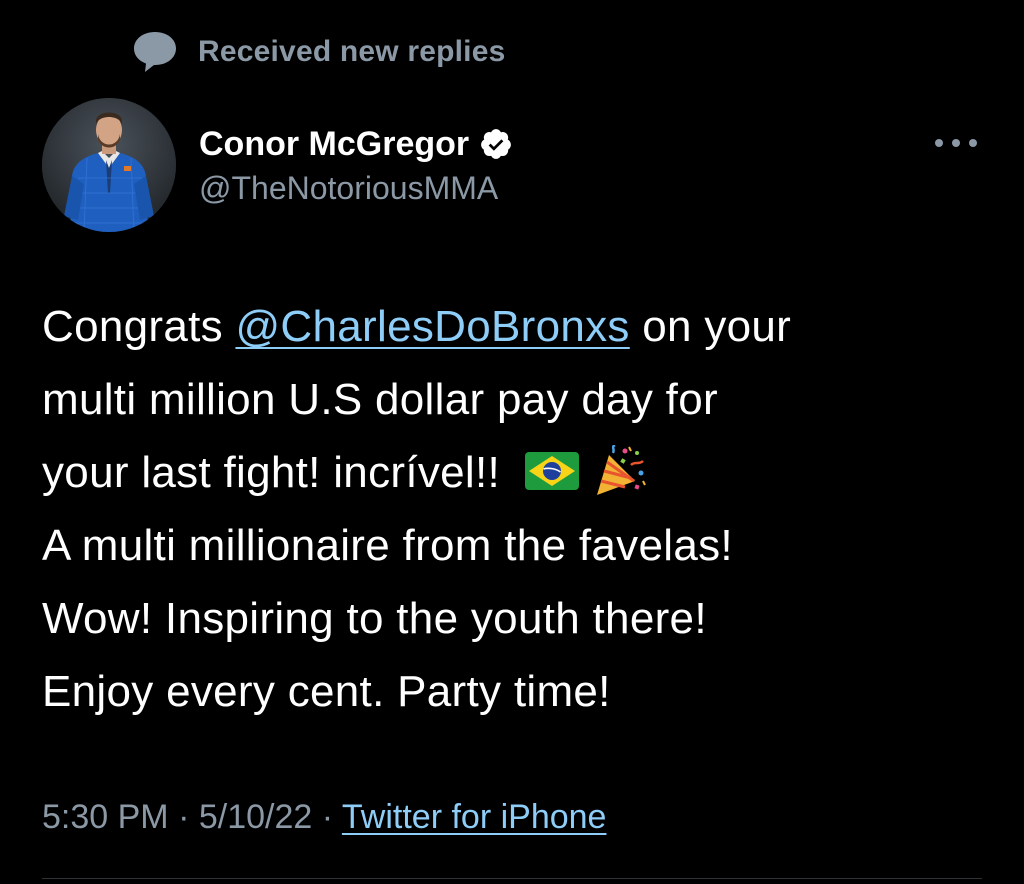 Image resolution: width=1024 pixels, height=884 pixels. What do you see at coordinates (522, 472) in the screenshot?
I see `tweet-line: your last fight! incrível!!` at bounding box center [522, 472].